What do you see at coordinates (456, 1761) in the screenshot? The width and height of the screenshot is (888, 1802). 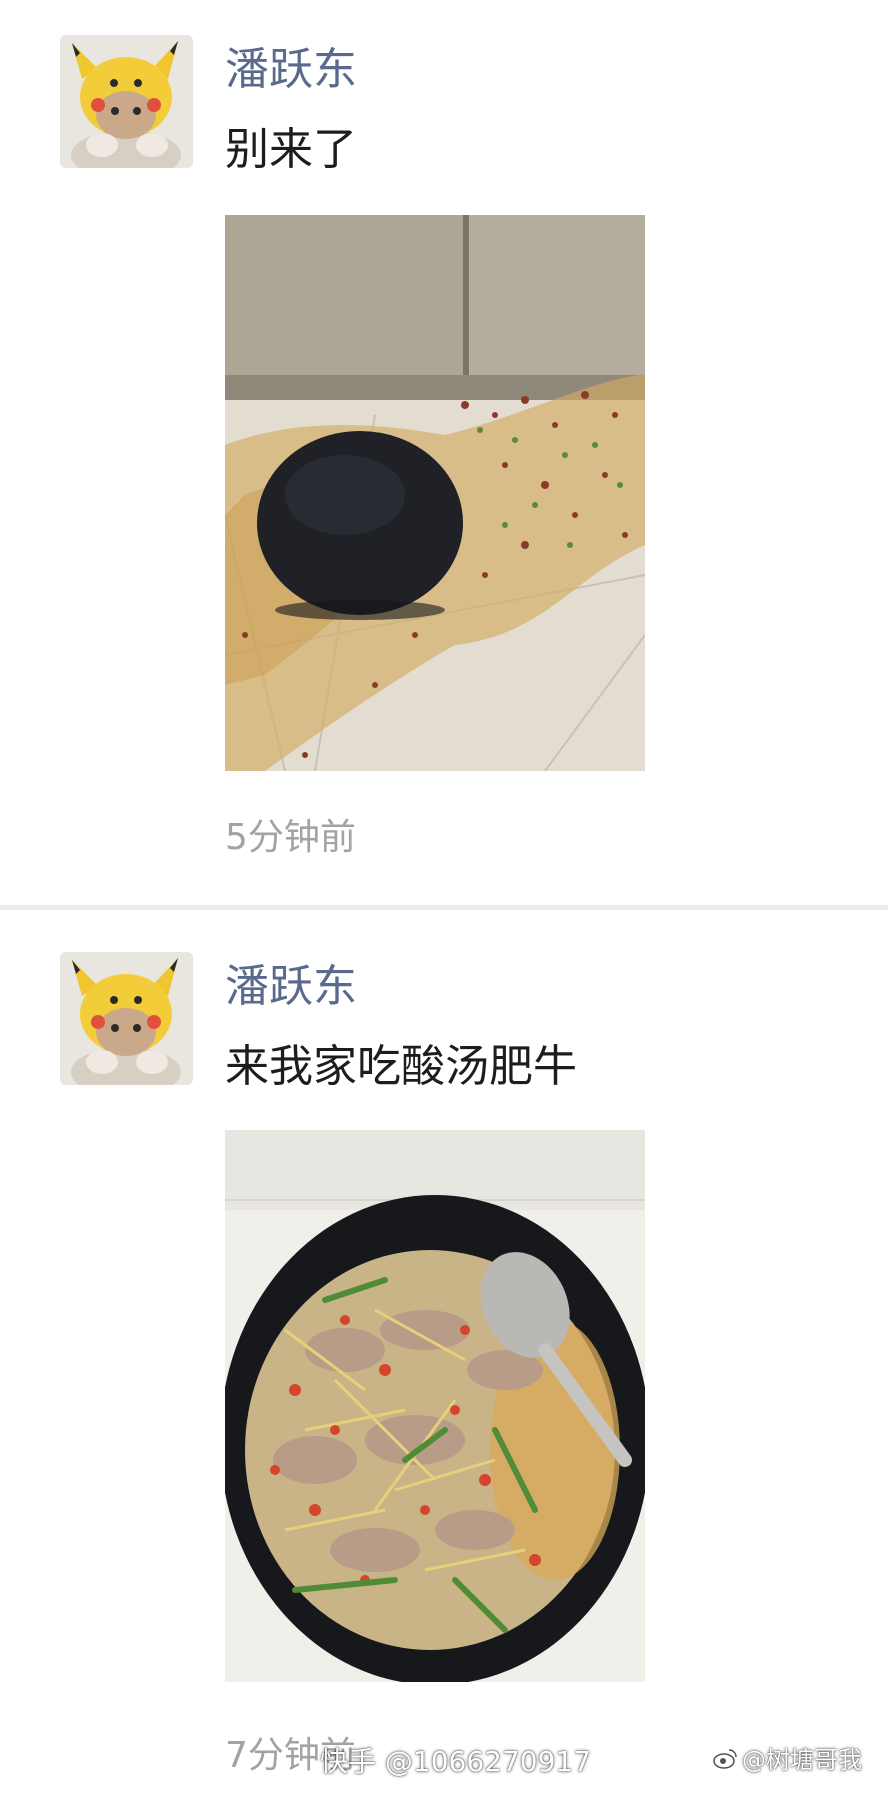 I see `watermark-kuaishou: 快手 @1066270917` at bounding box center [456, 1761].